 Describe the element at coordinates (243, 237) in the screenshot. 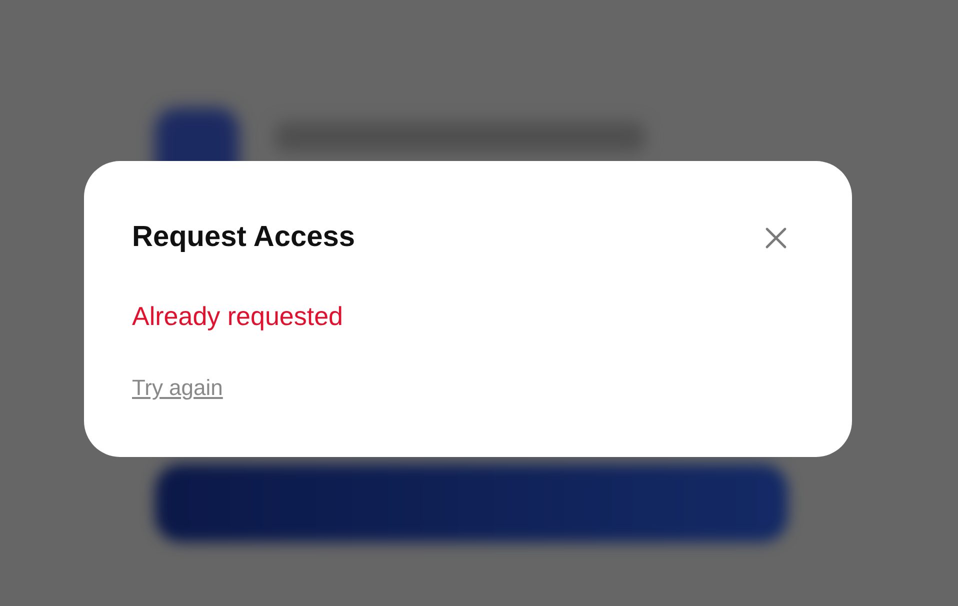

I see `dialog-title: Request Access` at that location.